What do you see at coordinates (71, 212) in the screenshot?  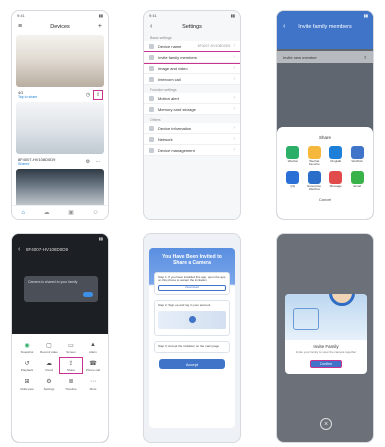 I see `tab-album: ▣` at bounding box center [71, 212].